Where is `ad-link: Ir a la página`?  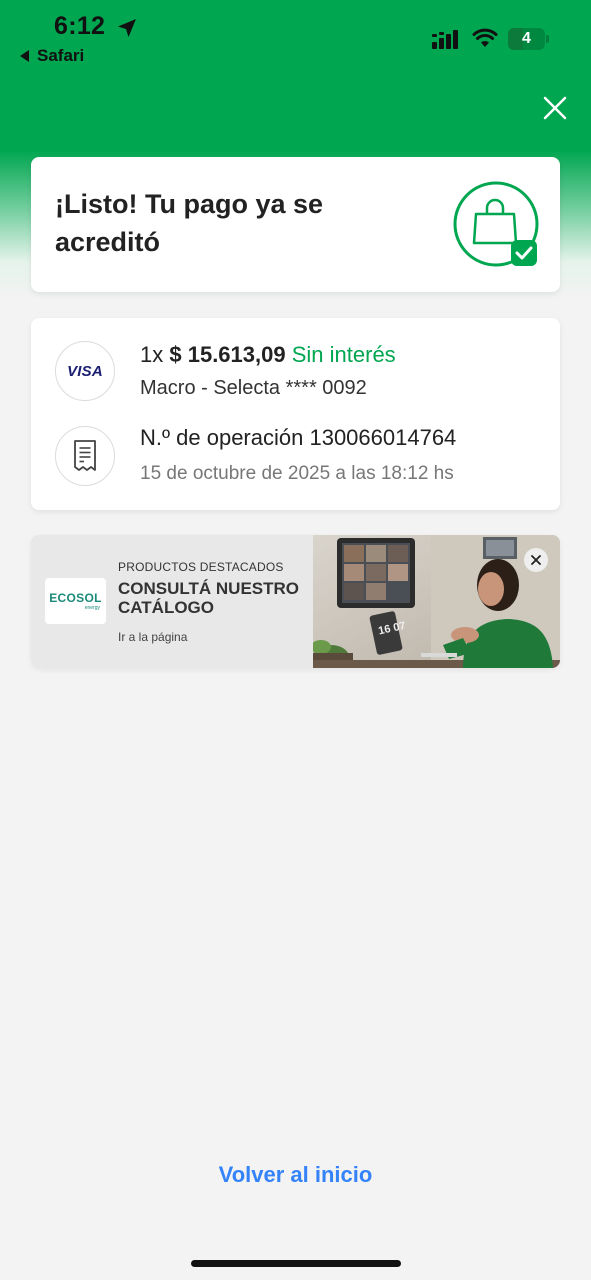 ad-link: Ir a la página is located at coordinates (152, 637).